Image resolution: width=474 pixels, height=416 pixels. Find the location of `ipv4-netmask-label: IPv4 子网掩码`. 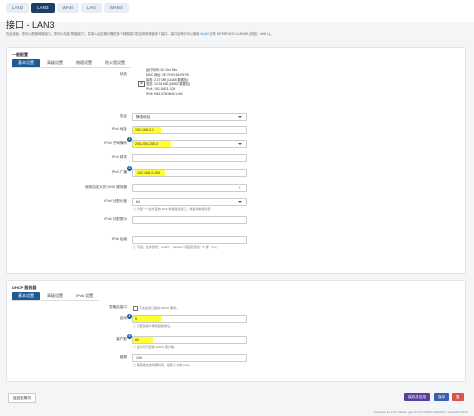

ipv4-netmask-label: IPv4 子网掩码 is located at coordinates (115, 143).